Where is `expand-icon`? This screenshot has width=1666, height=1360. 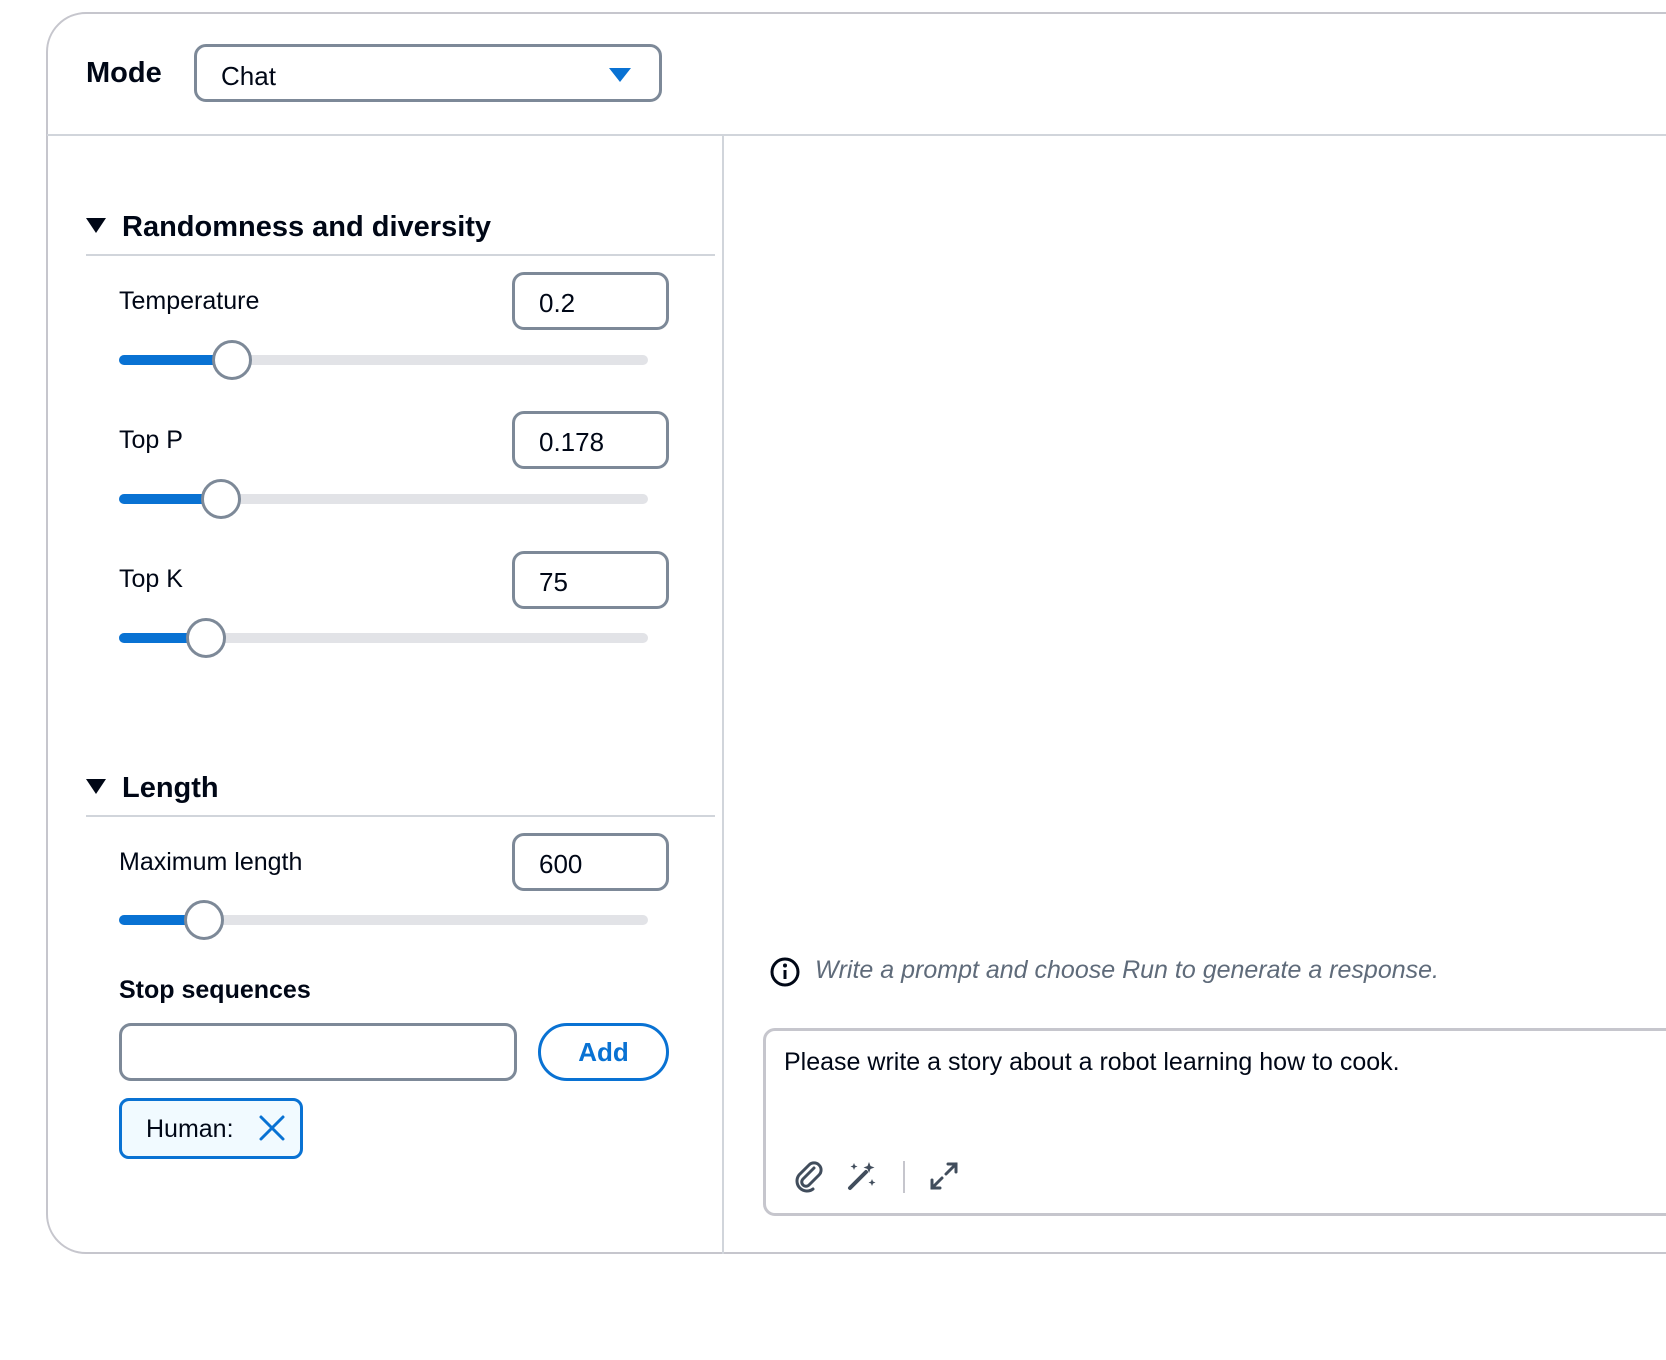 expand-icon is located at coordinates (944, 1176).